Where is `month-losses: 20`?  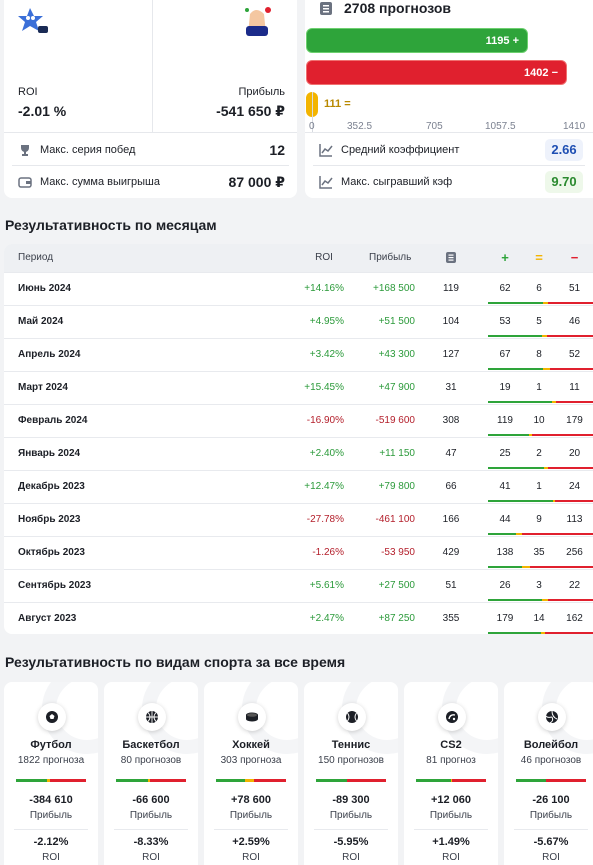 month-losses: 20 is located at coordinates (574, 453).